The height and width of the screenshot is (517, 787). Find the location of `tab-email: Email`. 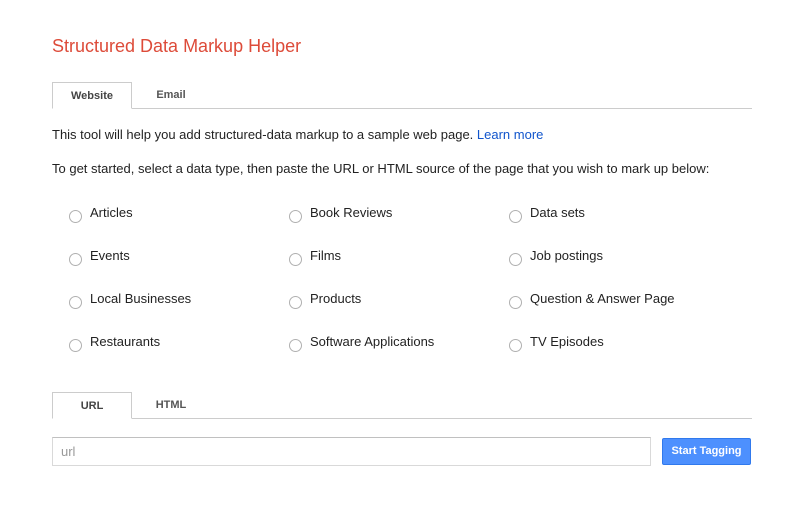

tab-email: Email is located at coordinates (171, 95).